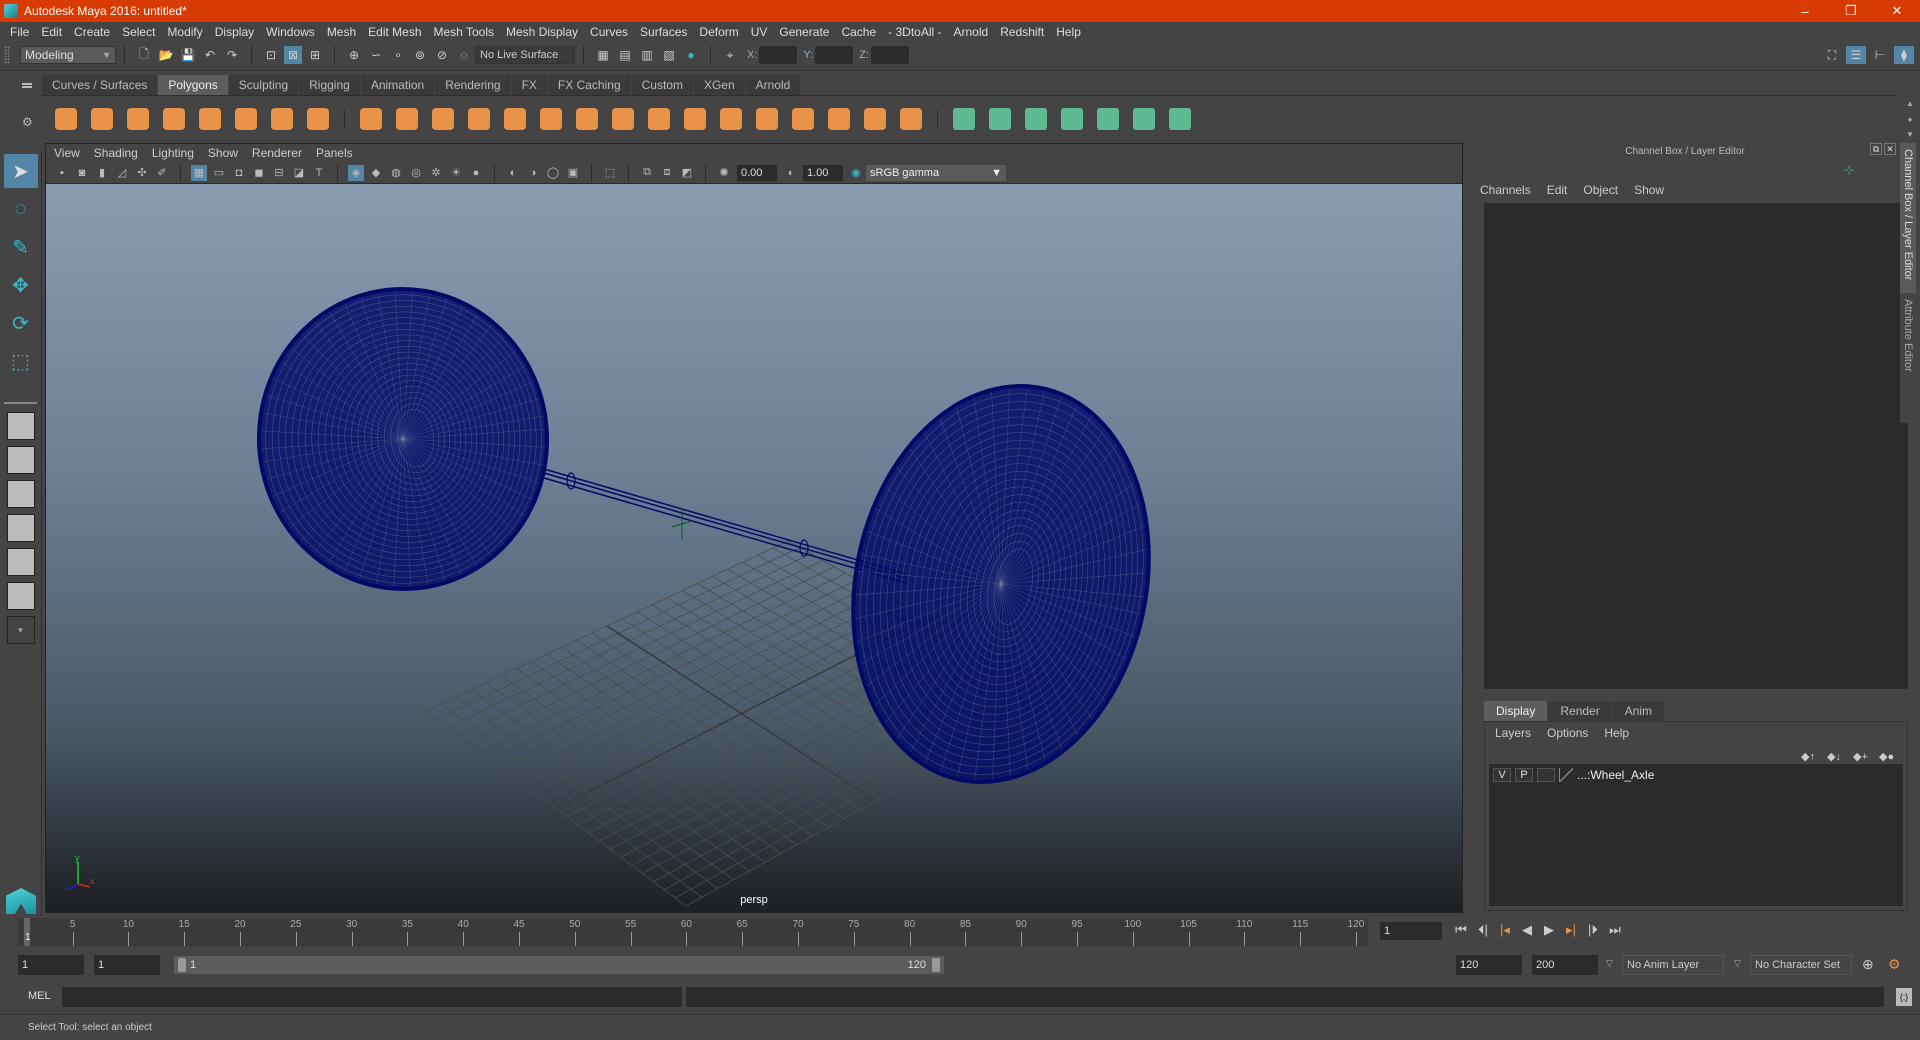 The height and width of the screenshot is (1040, 1920). What do you see at coordinates (319, 173) in the screenshot?
I see `safe-title-icon: T` at bounding box center [319, 173].